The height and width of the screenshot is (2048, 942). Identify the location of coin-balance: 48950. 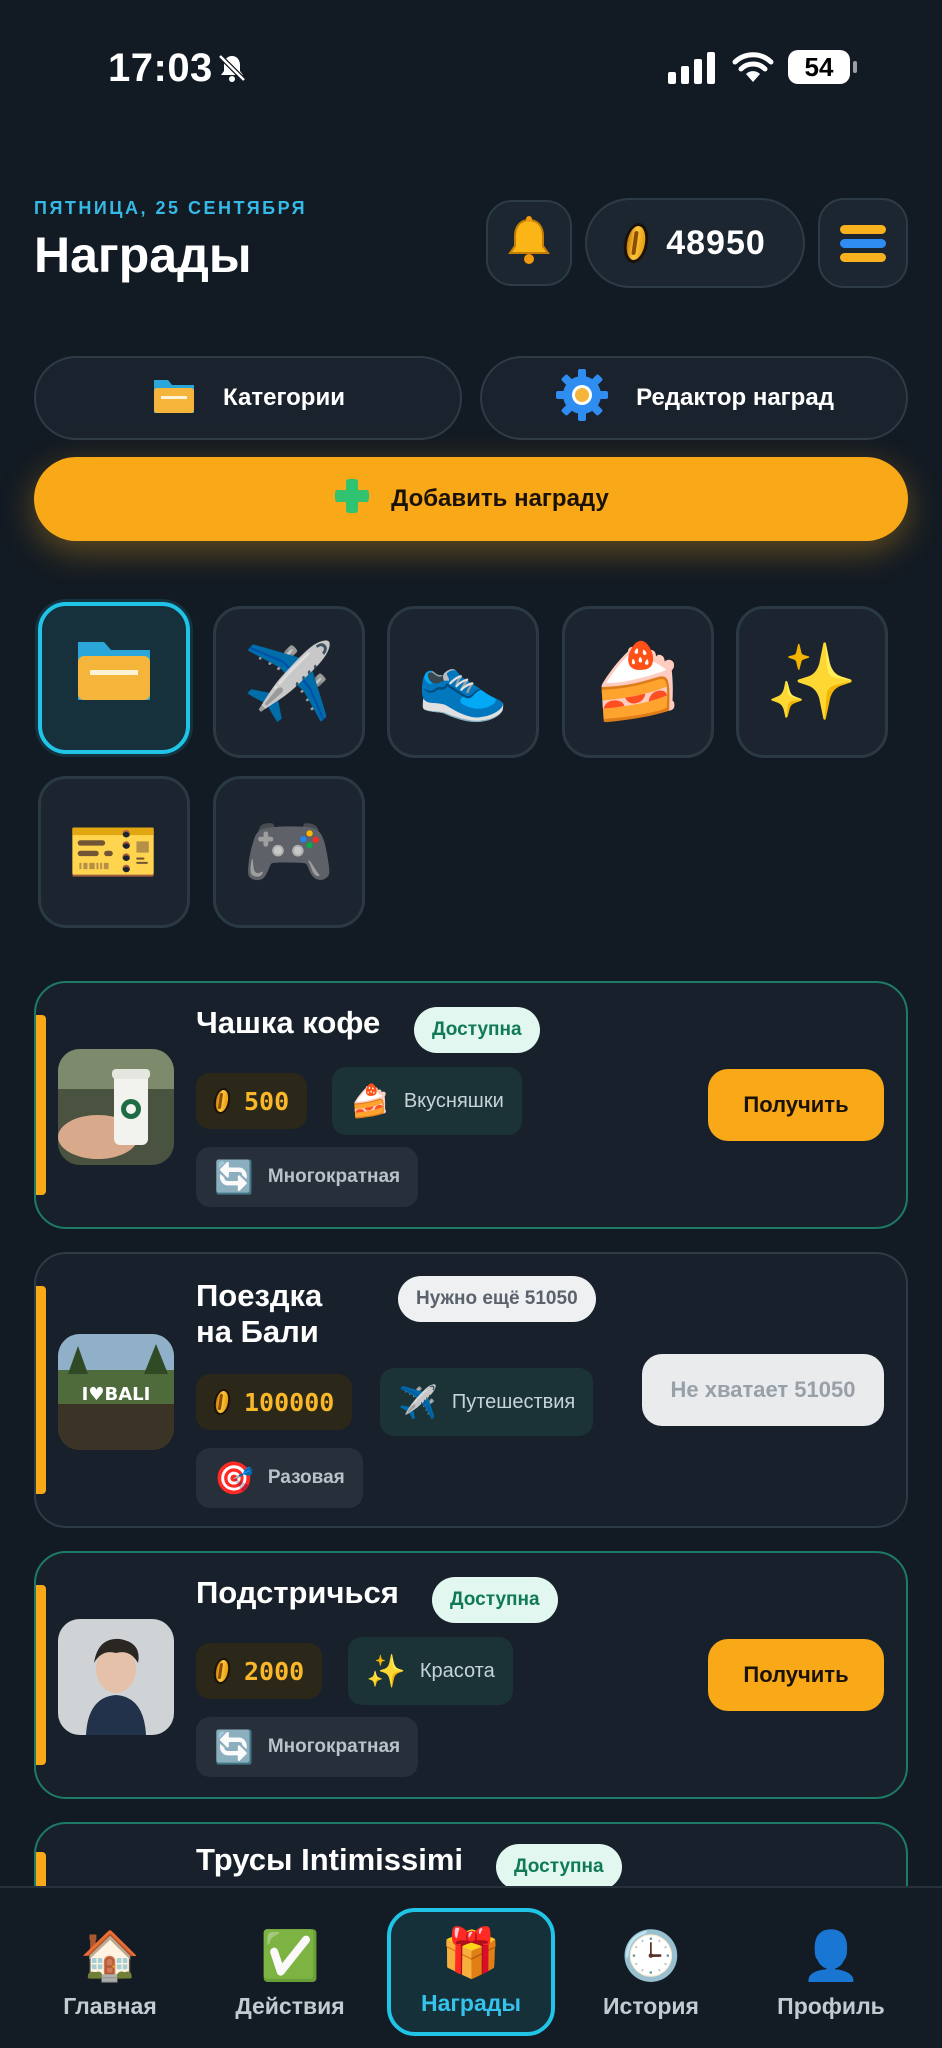
(716, 242).